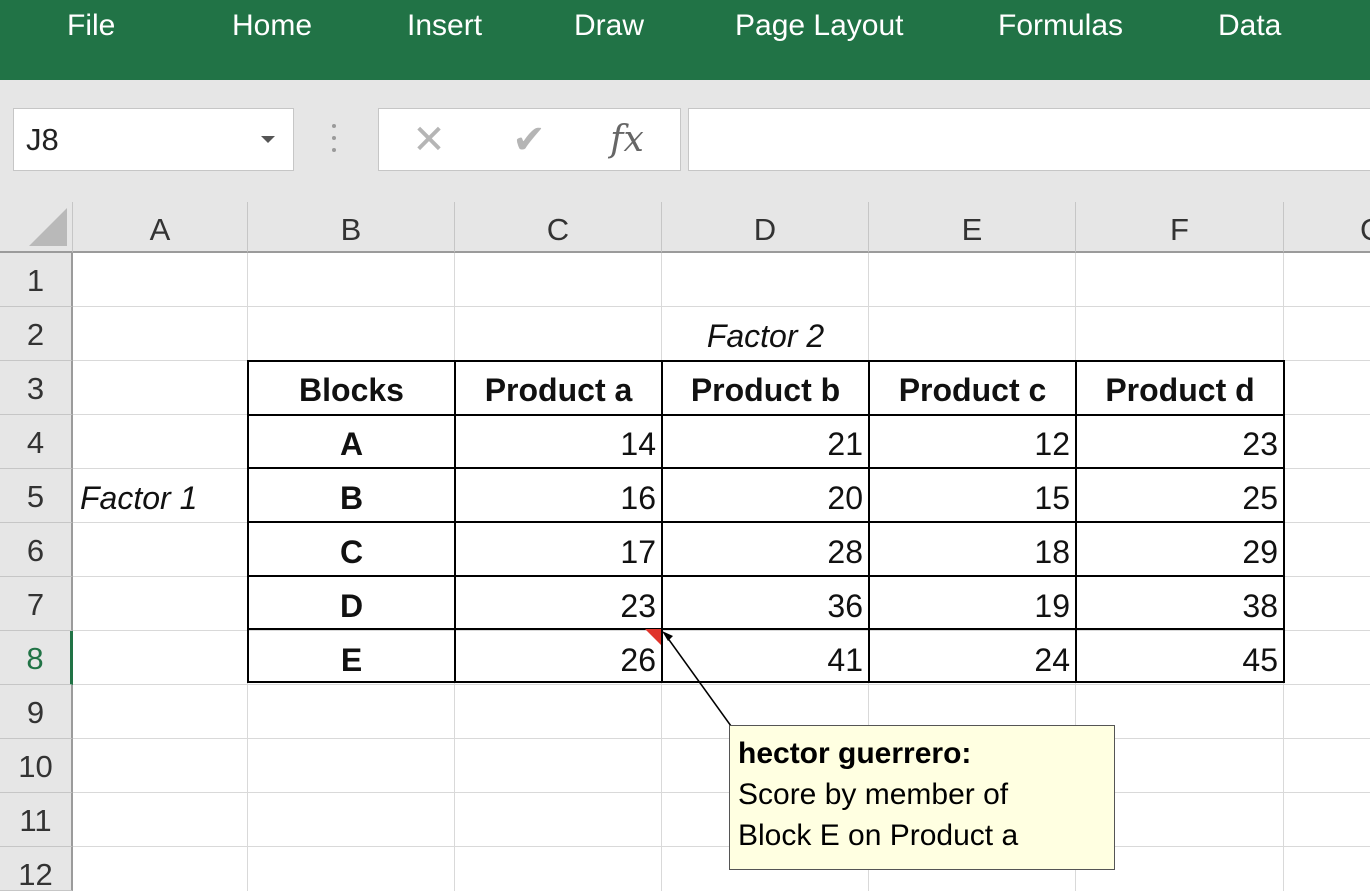  What do you see at coordinates (36, 766) in the screenshot?
I see `row-header-10: 10` at bounding box center [36, 766].